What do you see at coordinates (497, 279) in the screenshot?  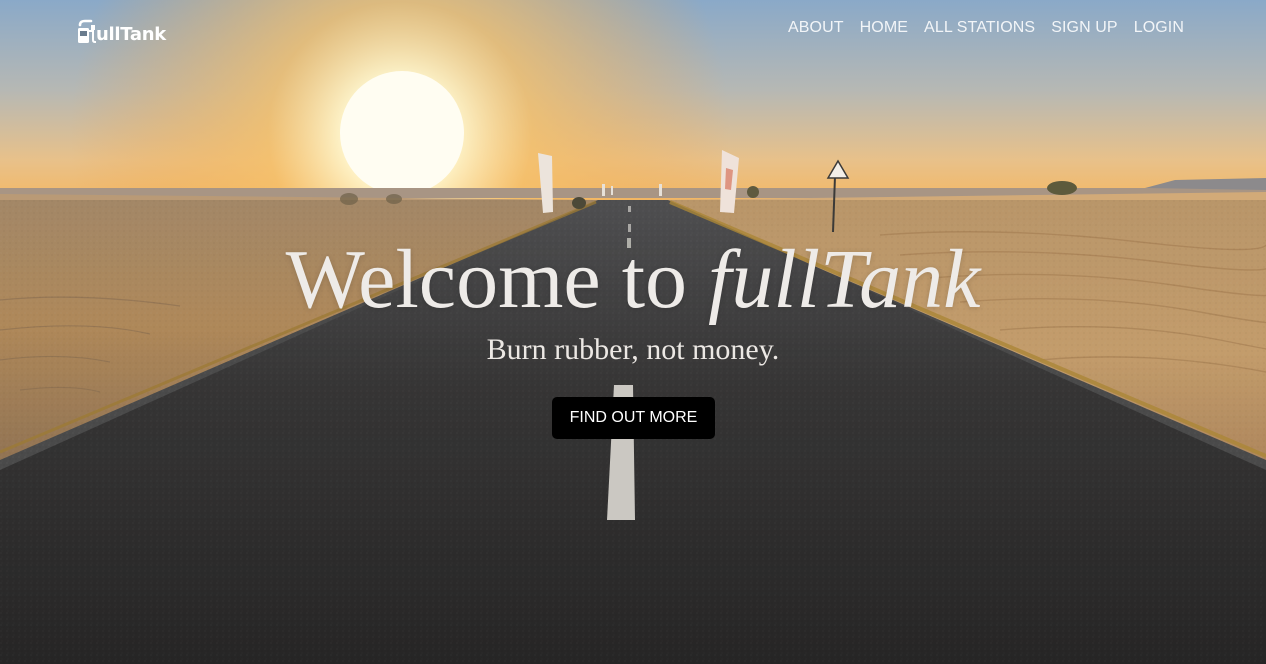 I see `hero-title-prefix: Welcome to` at bounding box center [497, 279].